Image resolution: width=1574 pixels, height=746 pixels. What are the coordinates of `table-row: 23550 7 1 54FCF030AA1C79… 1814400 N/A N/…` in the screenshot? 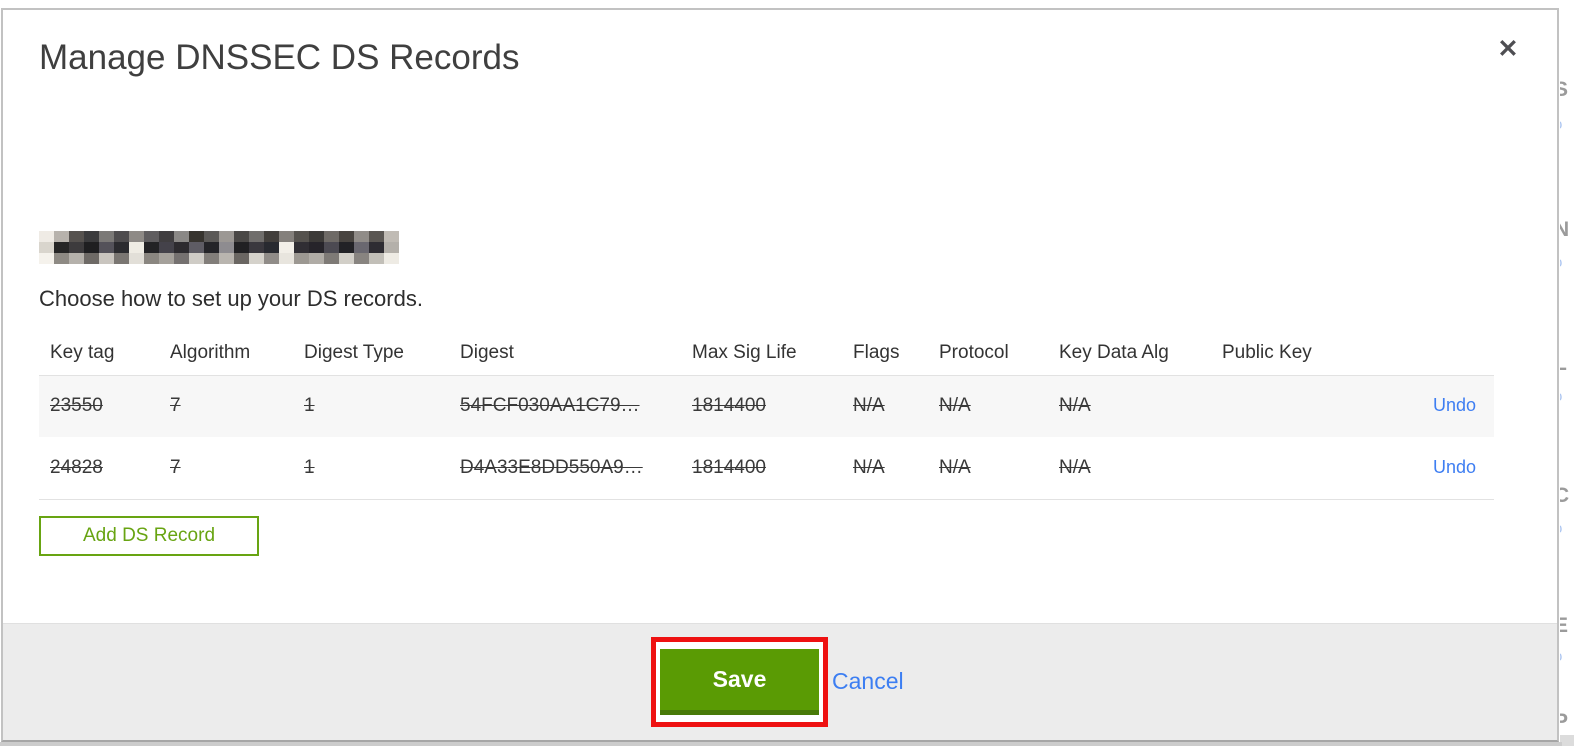 It's located at (766, 405).